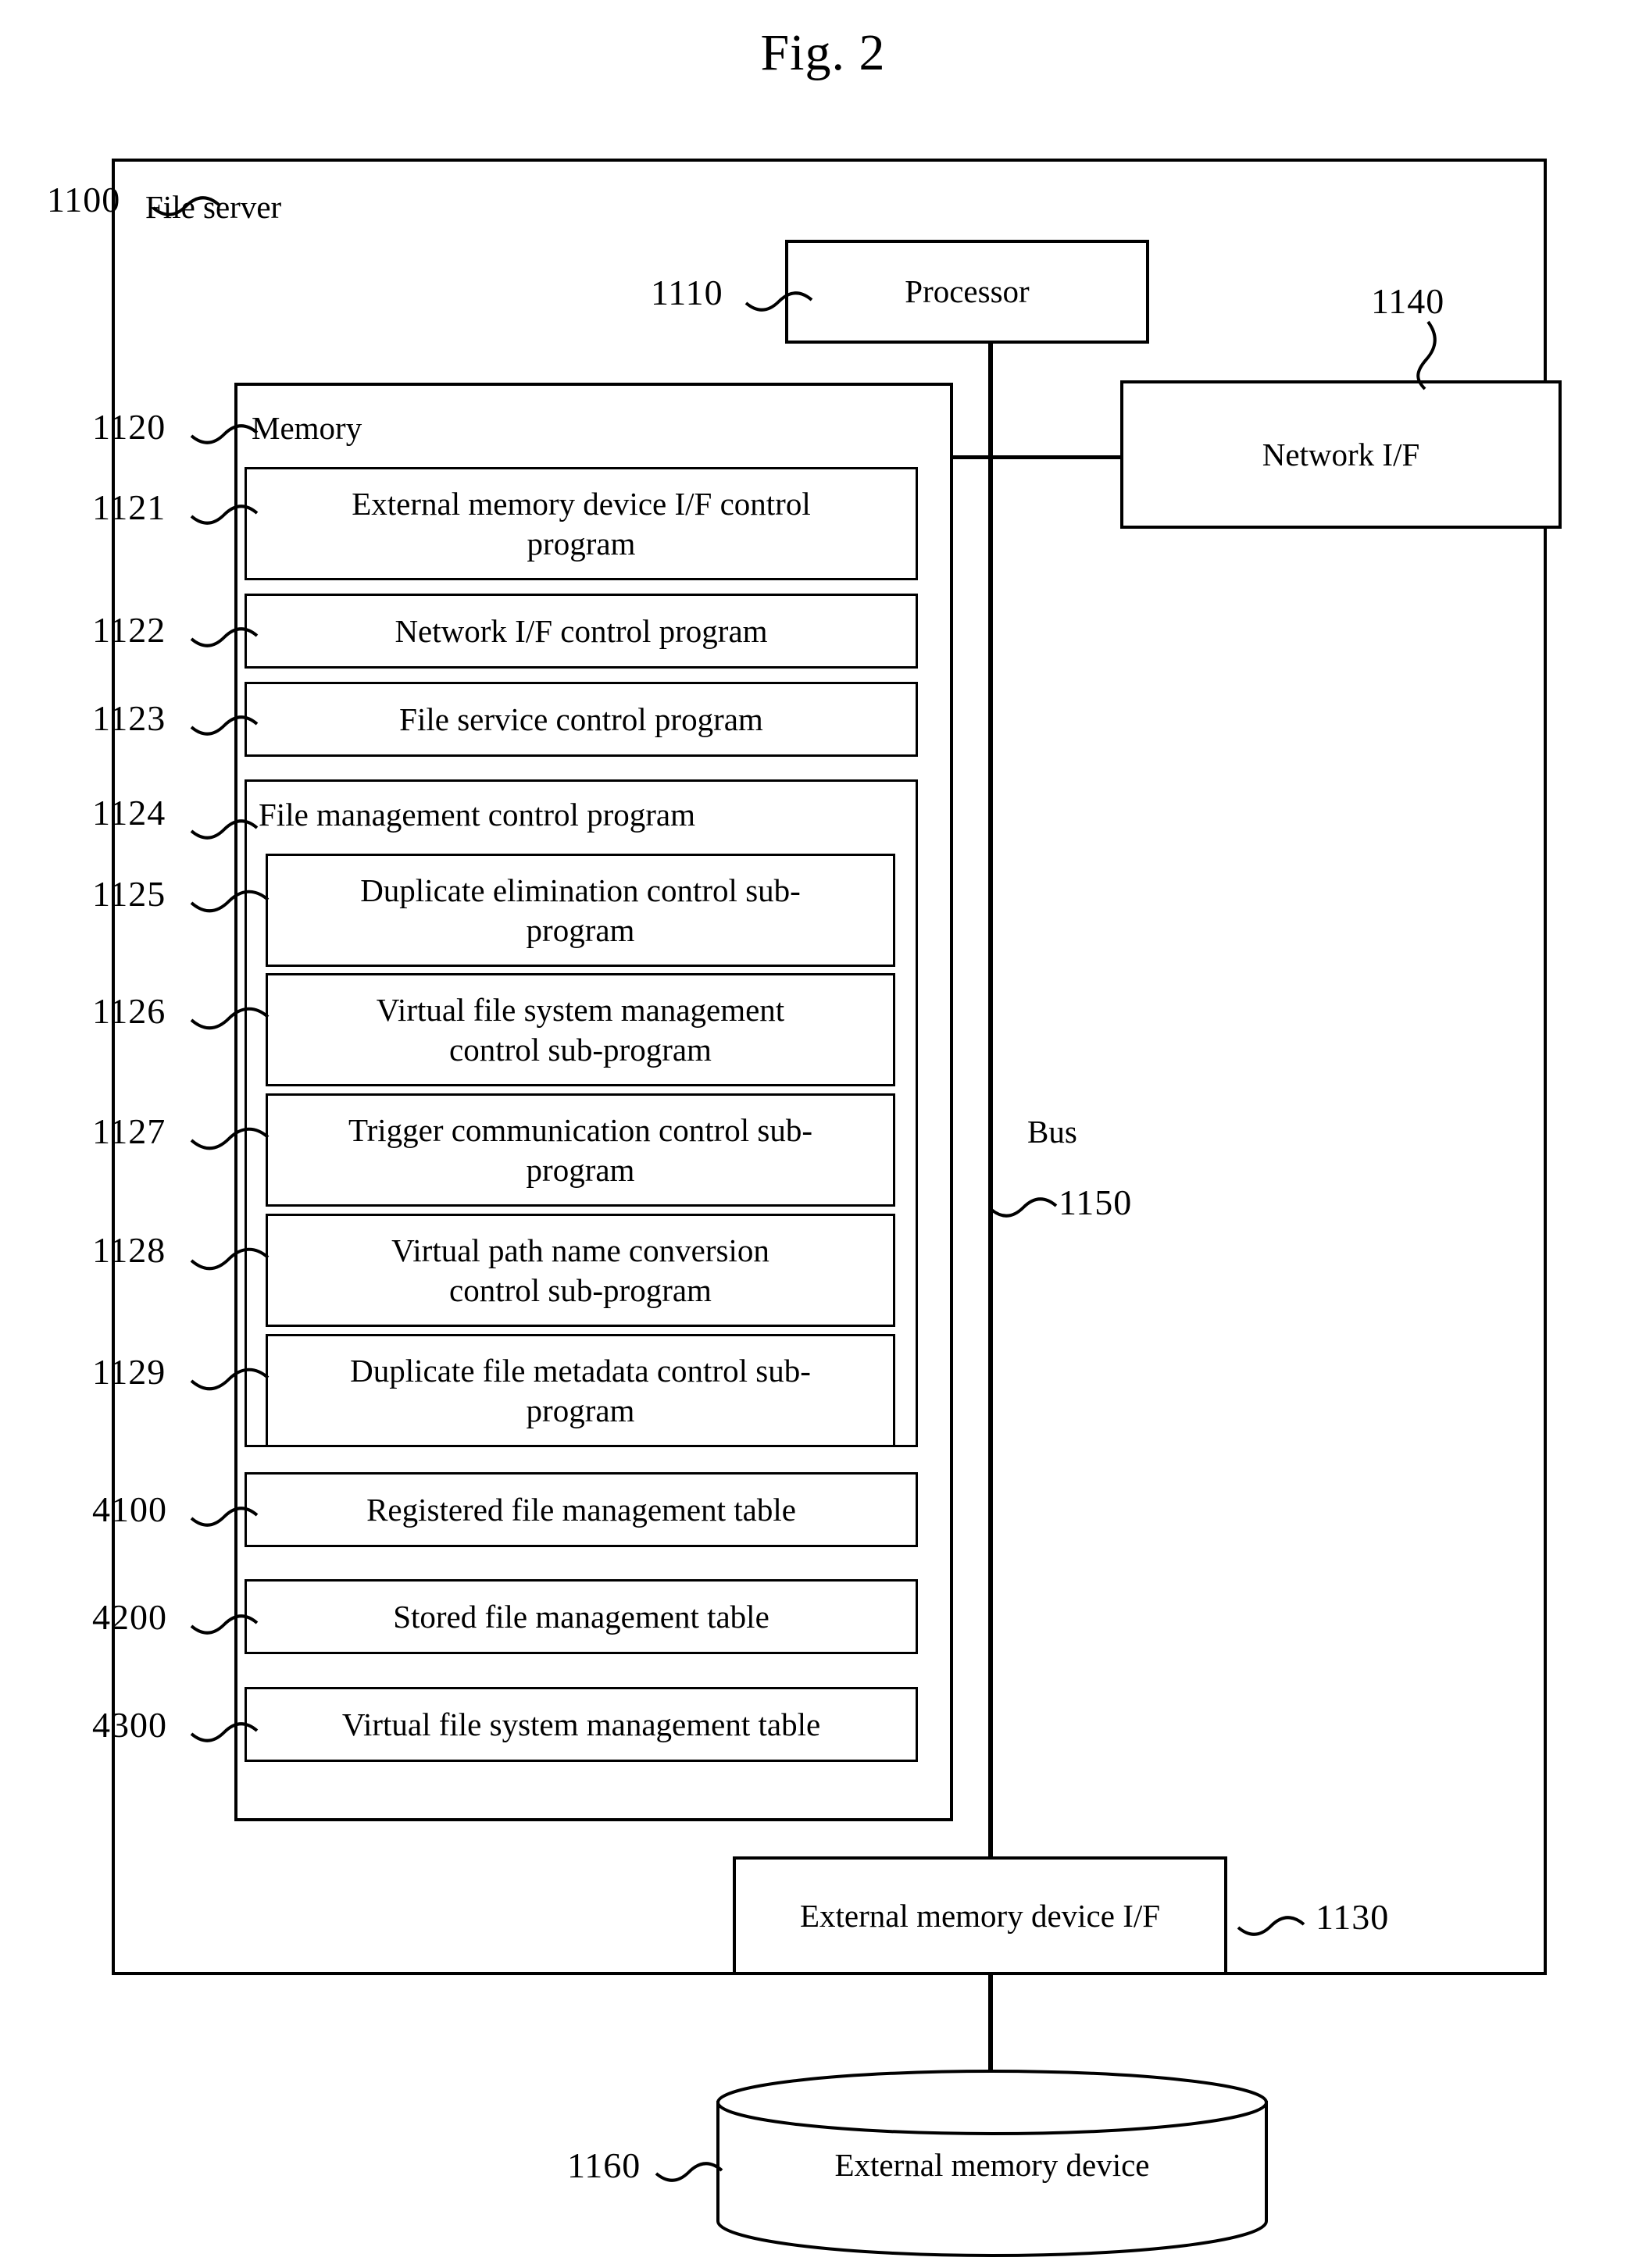  Describe the element at coordinates (980, 1915) in the screenshot. I see `external-memory-if-label: External memory device I/F` at that location.